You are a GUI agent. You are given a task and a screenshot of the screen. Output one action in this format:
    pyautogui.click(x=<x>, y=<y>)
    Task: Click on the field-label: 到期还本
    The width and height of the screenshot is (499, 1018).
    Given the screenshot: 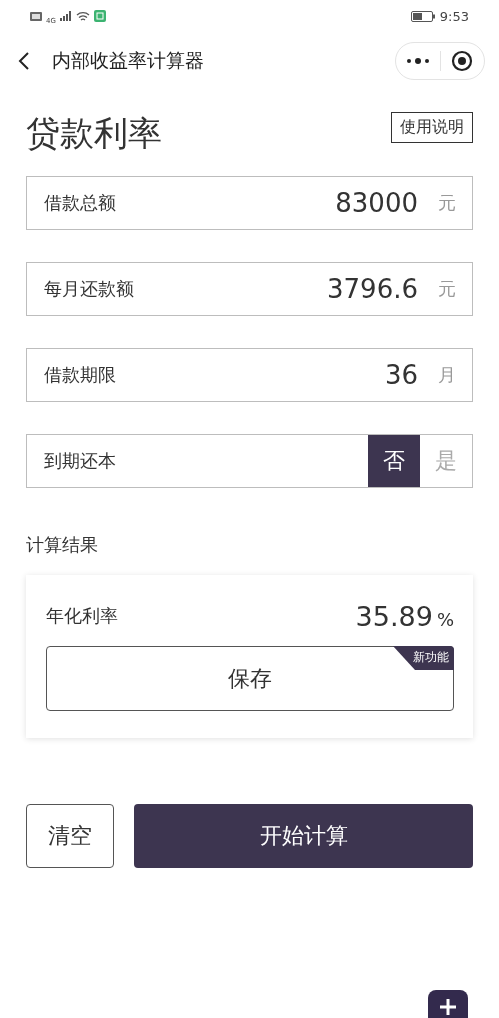 What is the action you would take?
    pyautogui.click(x=80, y=461)
    